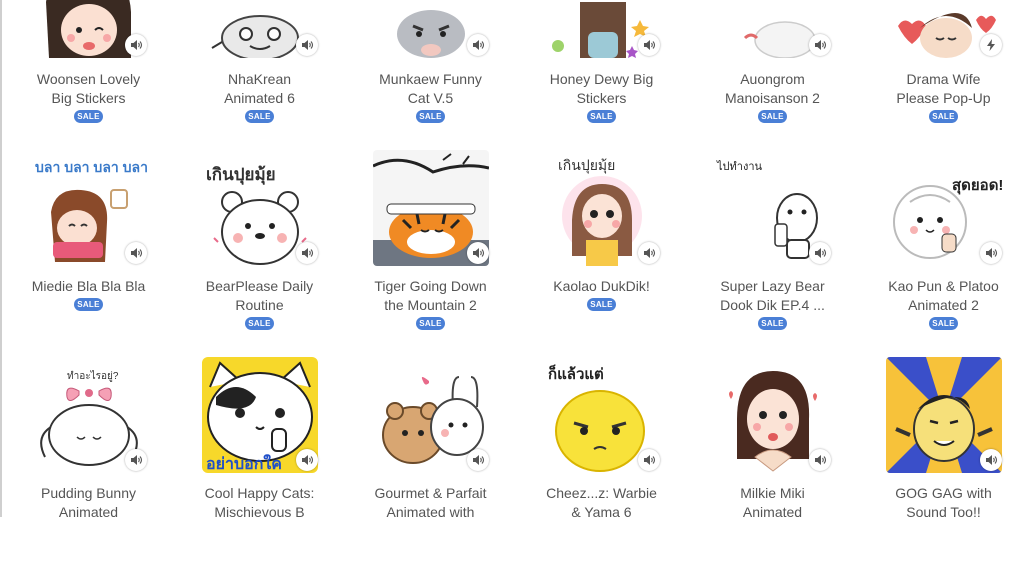 This screenshot has height=567, width=1033. I want to click on sticker-title: Gourmet & Parfait Animated with, so click(430, 503).